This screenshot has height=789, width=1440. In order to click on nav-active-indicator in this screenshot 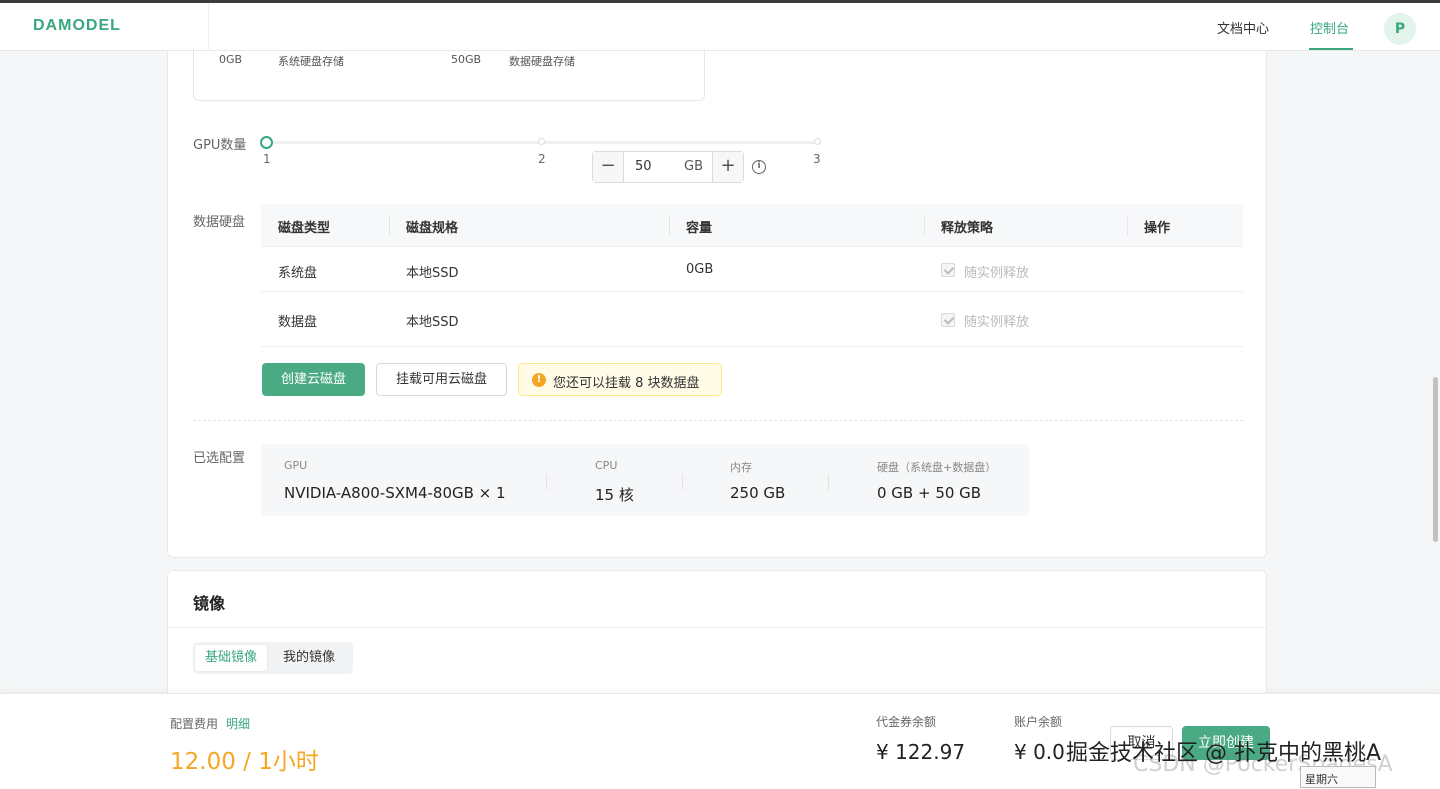, I will do `click(1331, 49)`.